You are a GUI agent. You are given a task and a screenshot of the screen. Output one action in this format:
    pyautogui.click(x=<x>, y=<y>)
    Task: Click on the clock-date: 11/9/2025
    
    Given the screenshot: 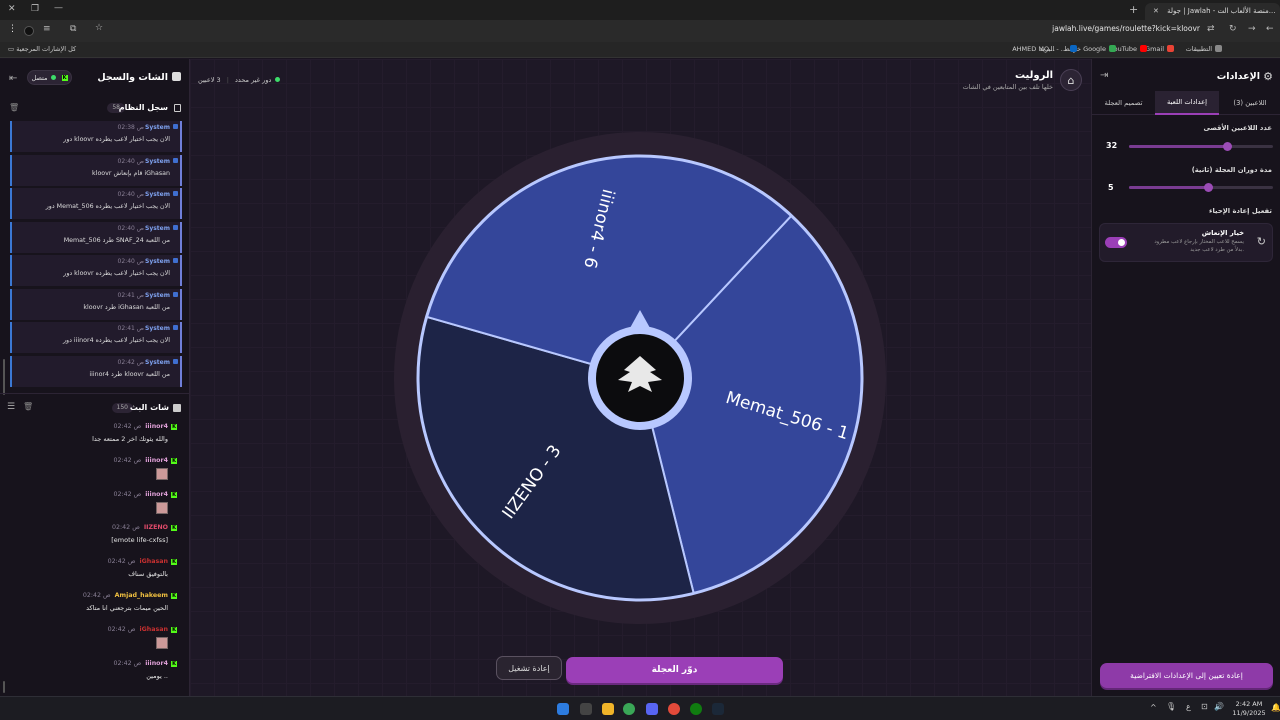 What is the action you would take?
    pyautogui.click(x=1249, y=713)
    